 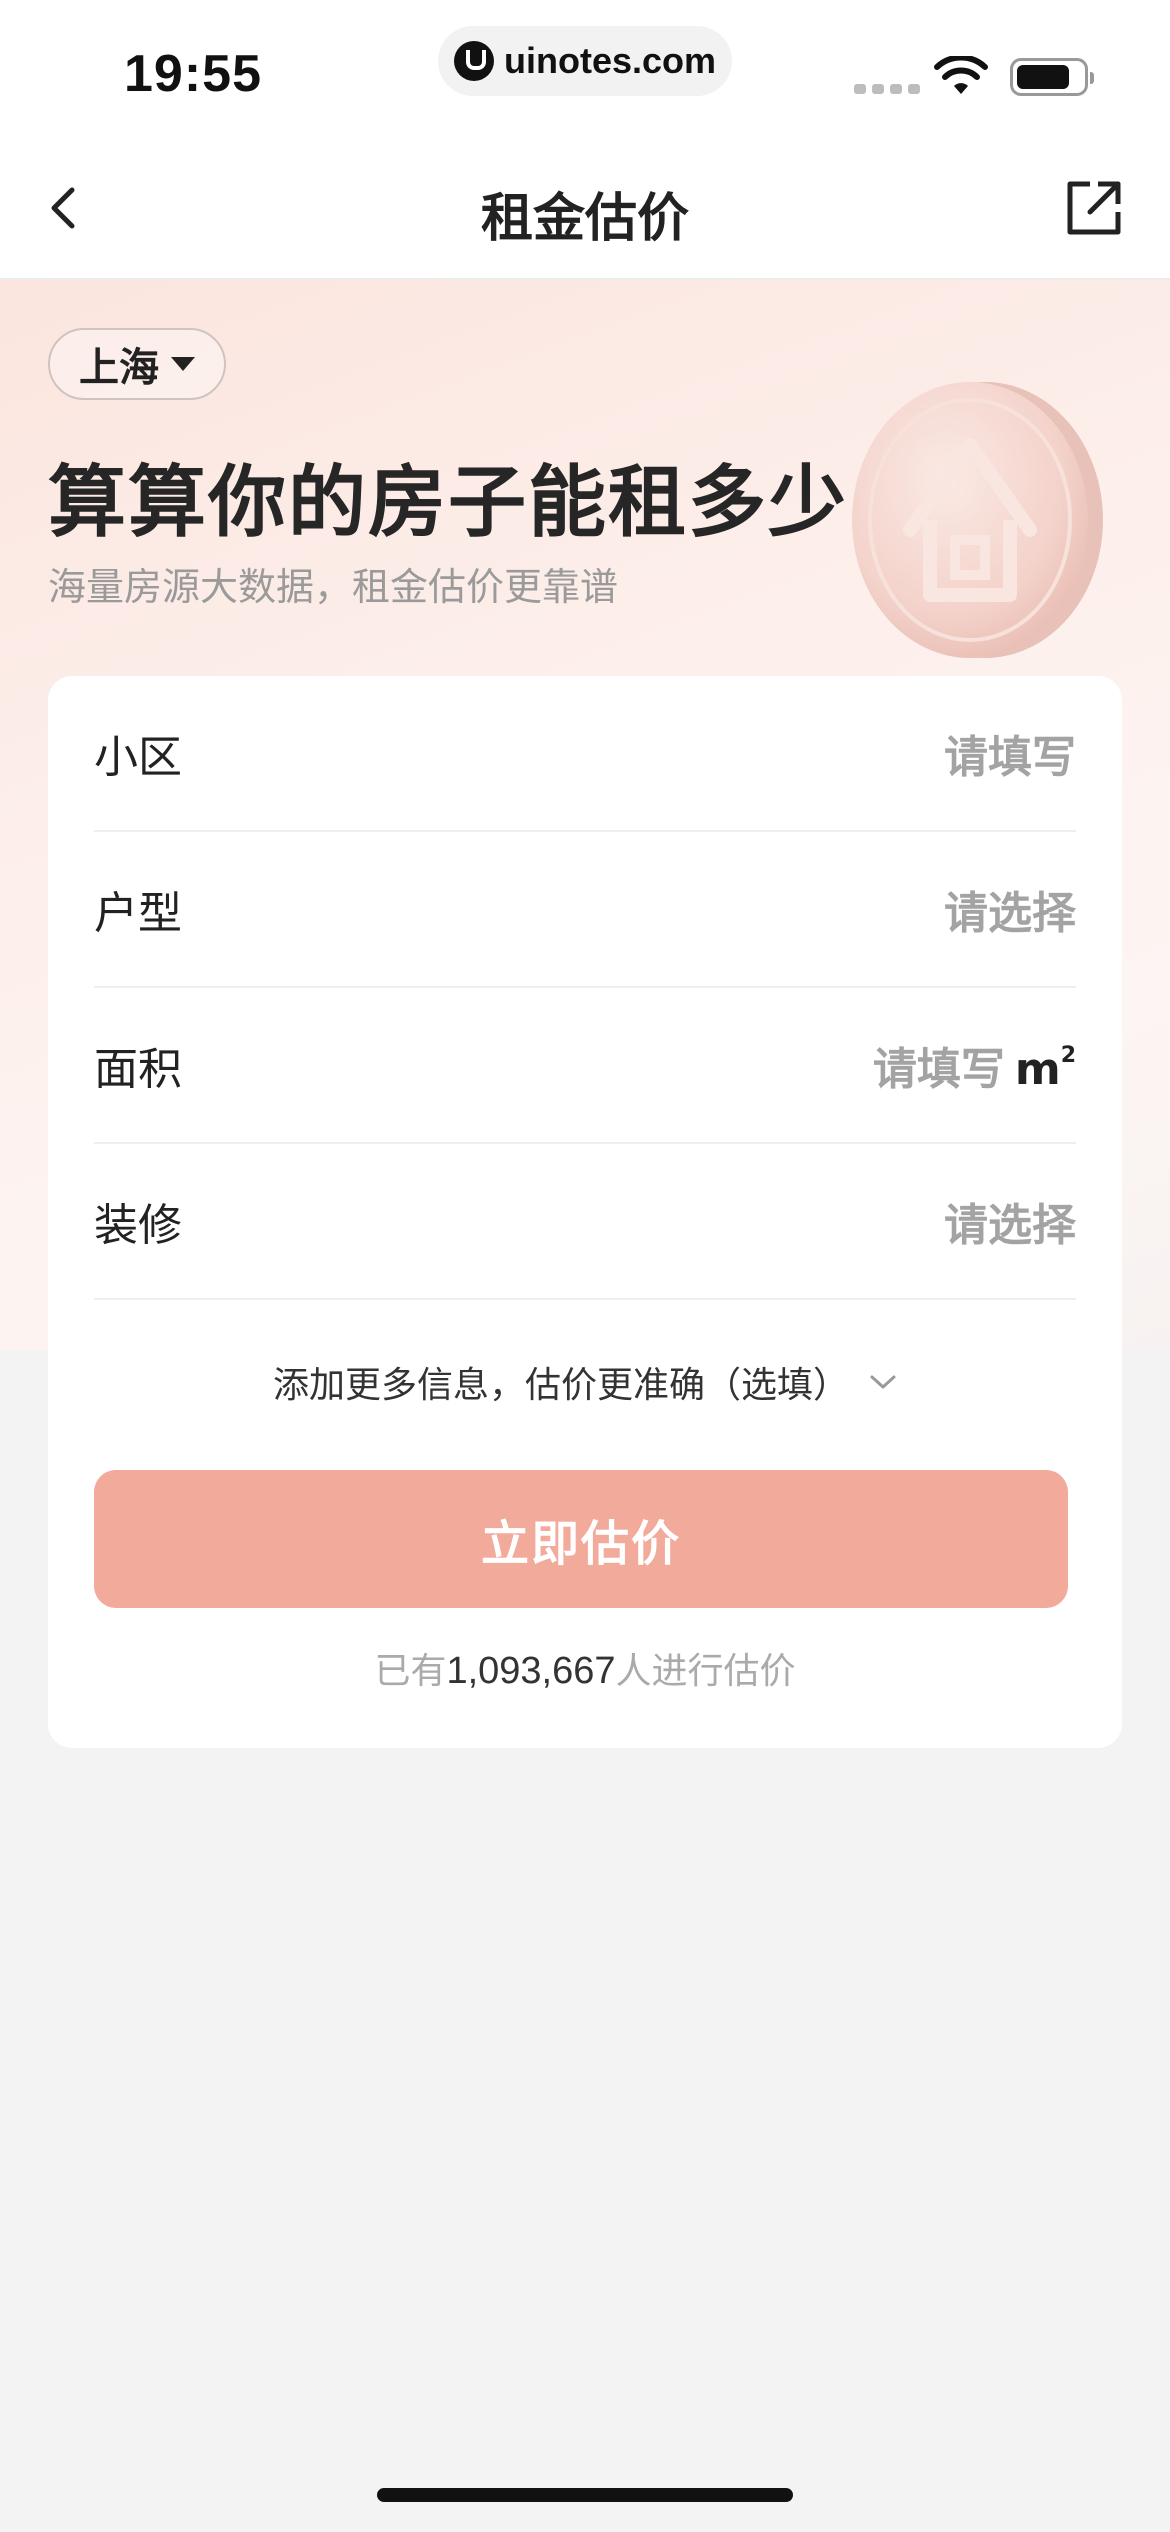 I want to click on community-input: 请填写, so click(x=1010, y=753).